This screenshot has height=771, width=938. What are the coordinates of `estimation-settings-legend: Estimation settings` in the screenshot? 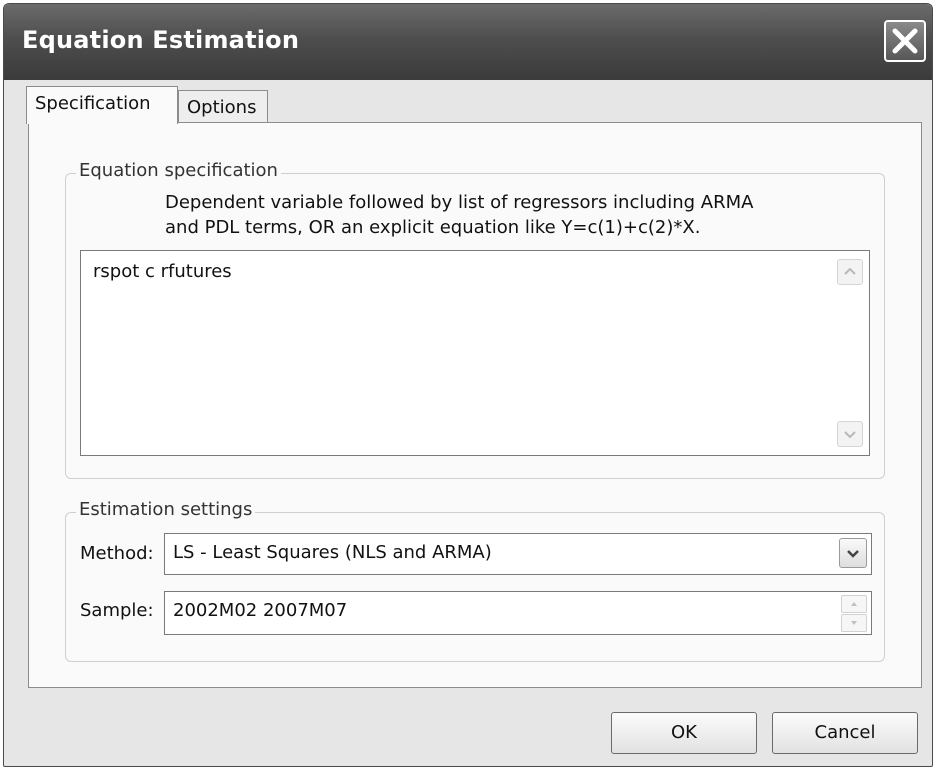 It's located at (166, 509).